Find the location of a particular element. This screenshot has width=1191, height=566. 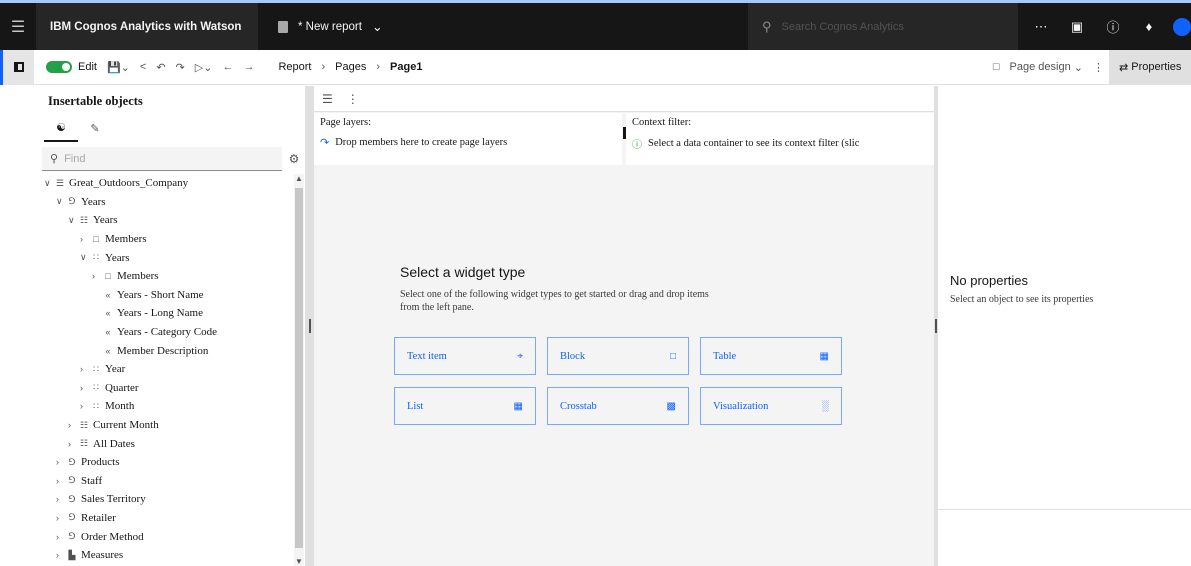

report-tab: * New report ⌄ is located at coordinates (503, 26).